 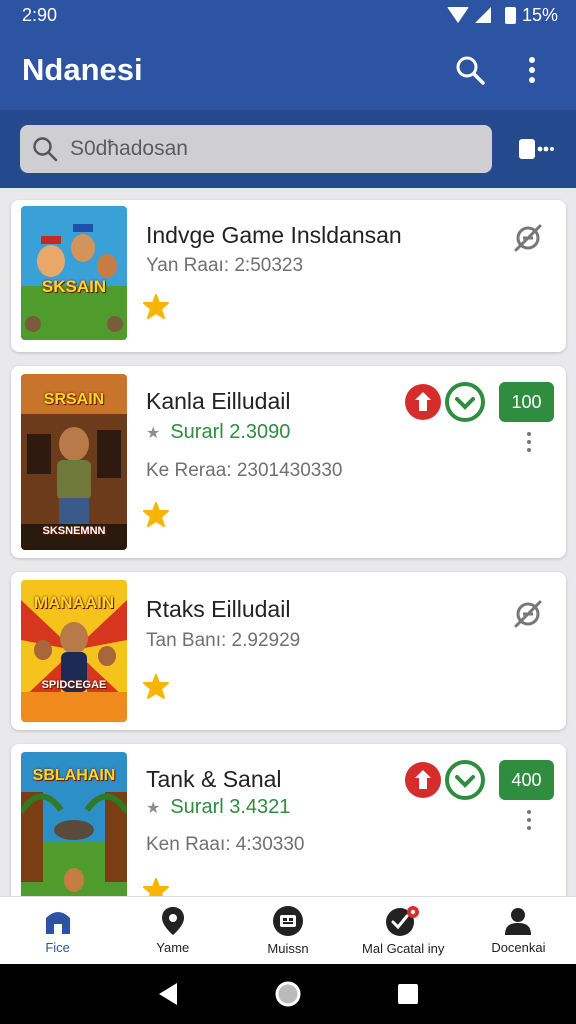 I want to click on view-toggle-button, so click(x=536, y=149).